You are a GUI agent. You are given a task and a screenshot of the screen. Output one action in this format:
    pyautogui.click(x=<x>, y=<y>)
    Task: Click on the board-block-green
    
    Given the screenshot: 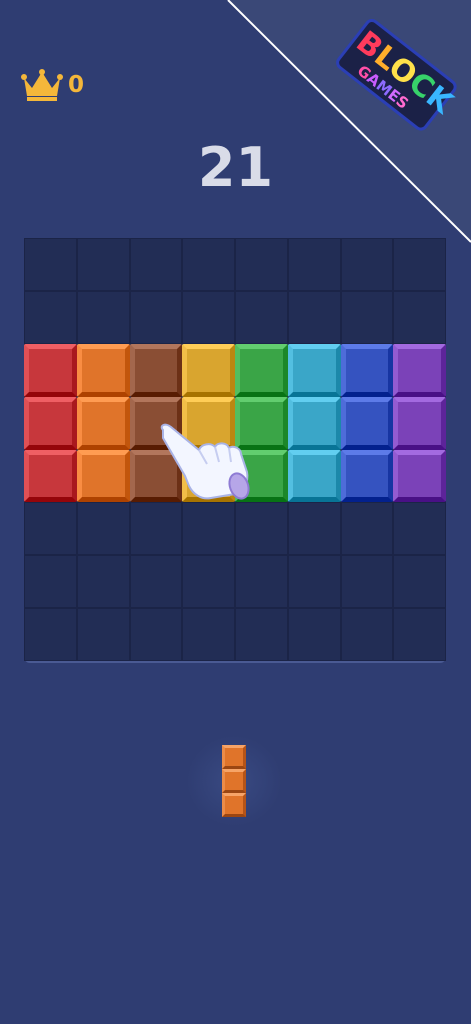 What is the action you would take?
    pyautogui.click(x=261, y=370)
    